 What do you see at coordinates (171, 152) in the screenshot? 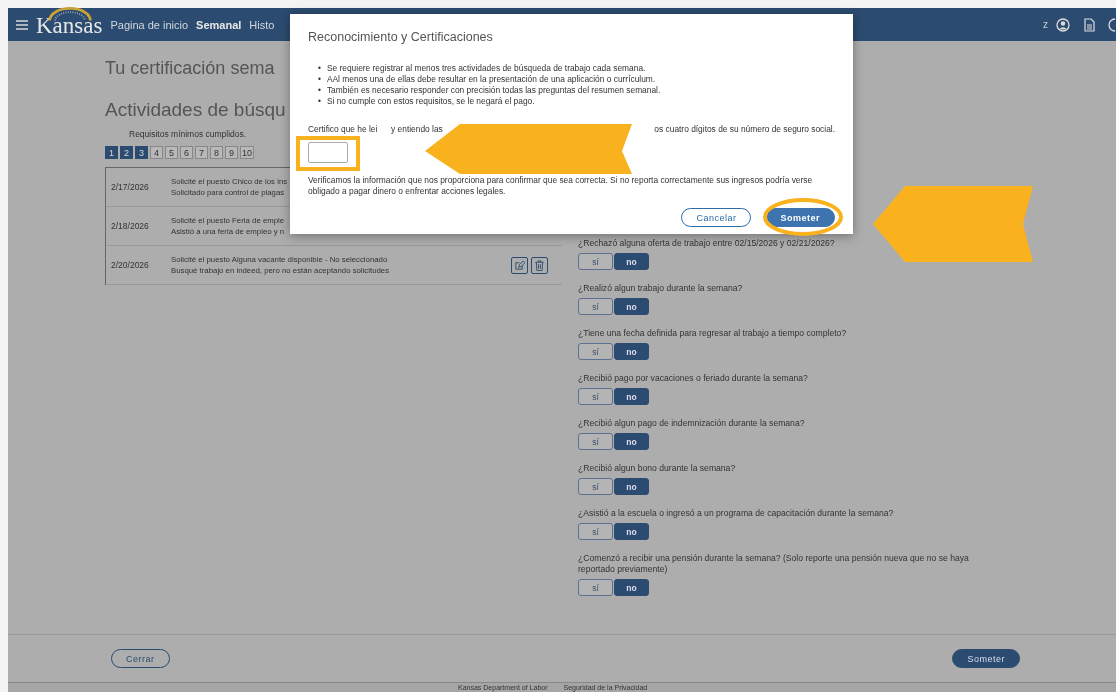
I see `progress-step: 5` at bounding box center [171, 152].